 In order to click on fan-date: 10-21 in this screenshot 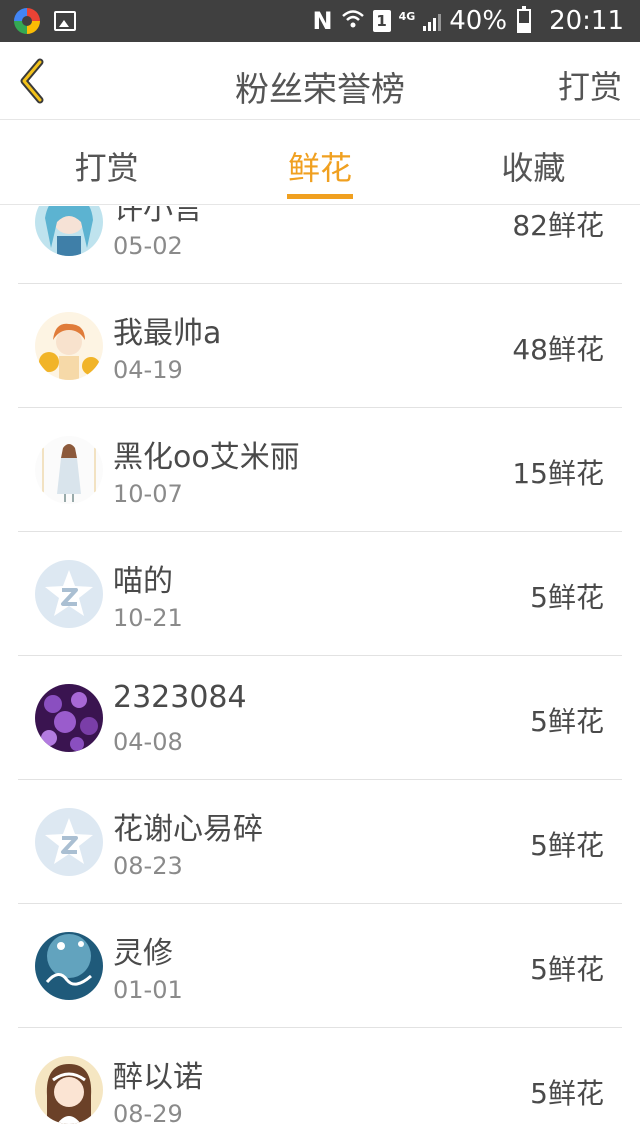, I will do `click(148, 618)`.